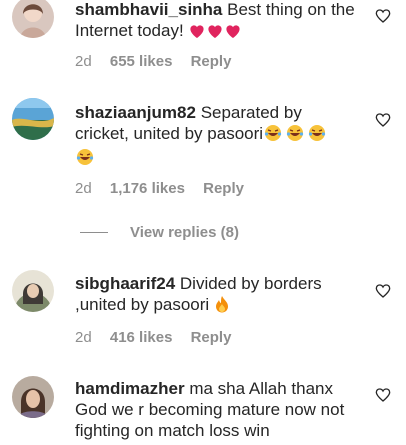 Image resolution: width=406 pixels, height=445 pixels. Describe the element at coordinates (295, 133) in the screenshot. I see `laughing-emojis` at that location.